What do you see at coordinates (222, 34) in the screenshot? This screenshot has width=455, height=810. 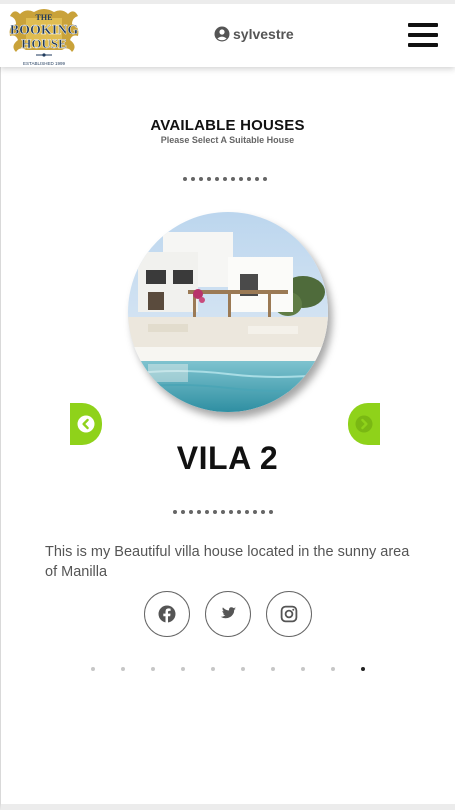 I see `user-circle-icon` at bounding box center [222, 34].